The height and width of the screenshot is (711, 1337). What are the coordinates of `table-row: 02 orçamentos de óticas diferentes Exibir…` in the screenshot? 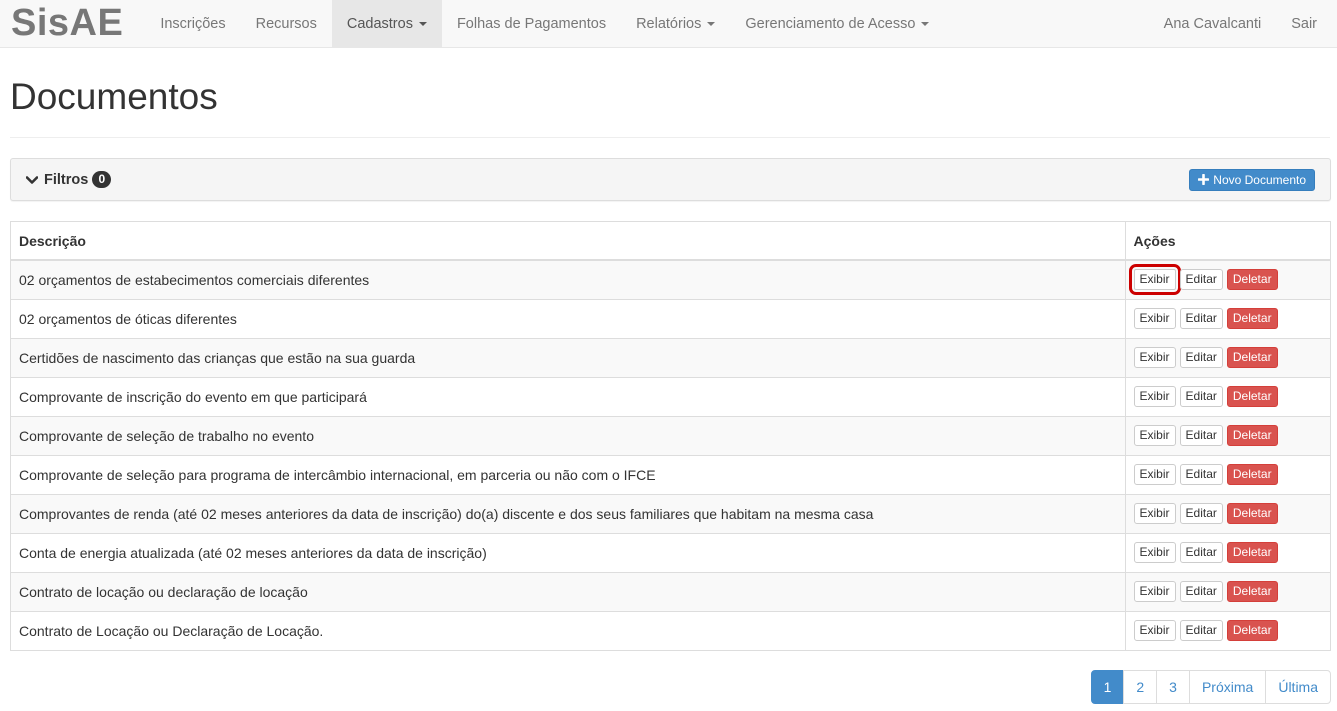 It's located at (670, 318).